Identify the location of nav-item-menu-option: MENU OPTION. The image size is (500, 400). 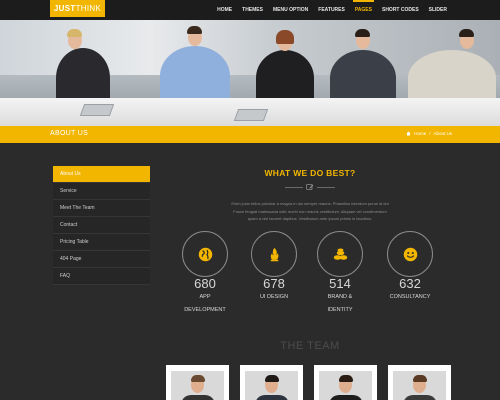
(290, 10).